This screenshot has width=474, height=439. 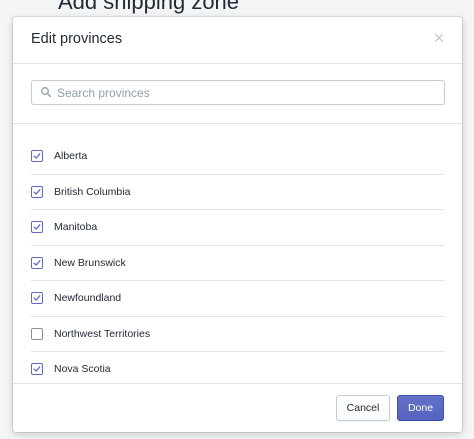 I want to click on search-section, so click(x=237, y=94).